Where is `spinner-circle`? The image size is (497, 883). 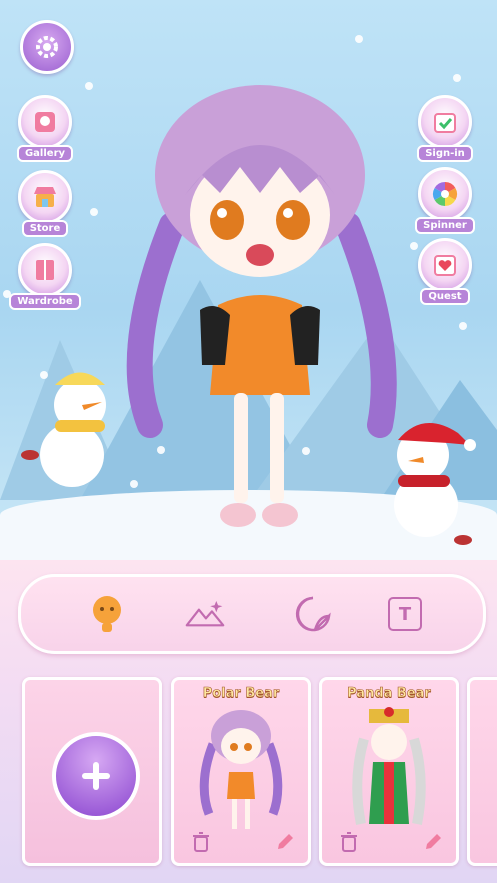 spinner-circle is located at coordinates (445, 194).